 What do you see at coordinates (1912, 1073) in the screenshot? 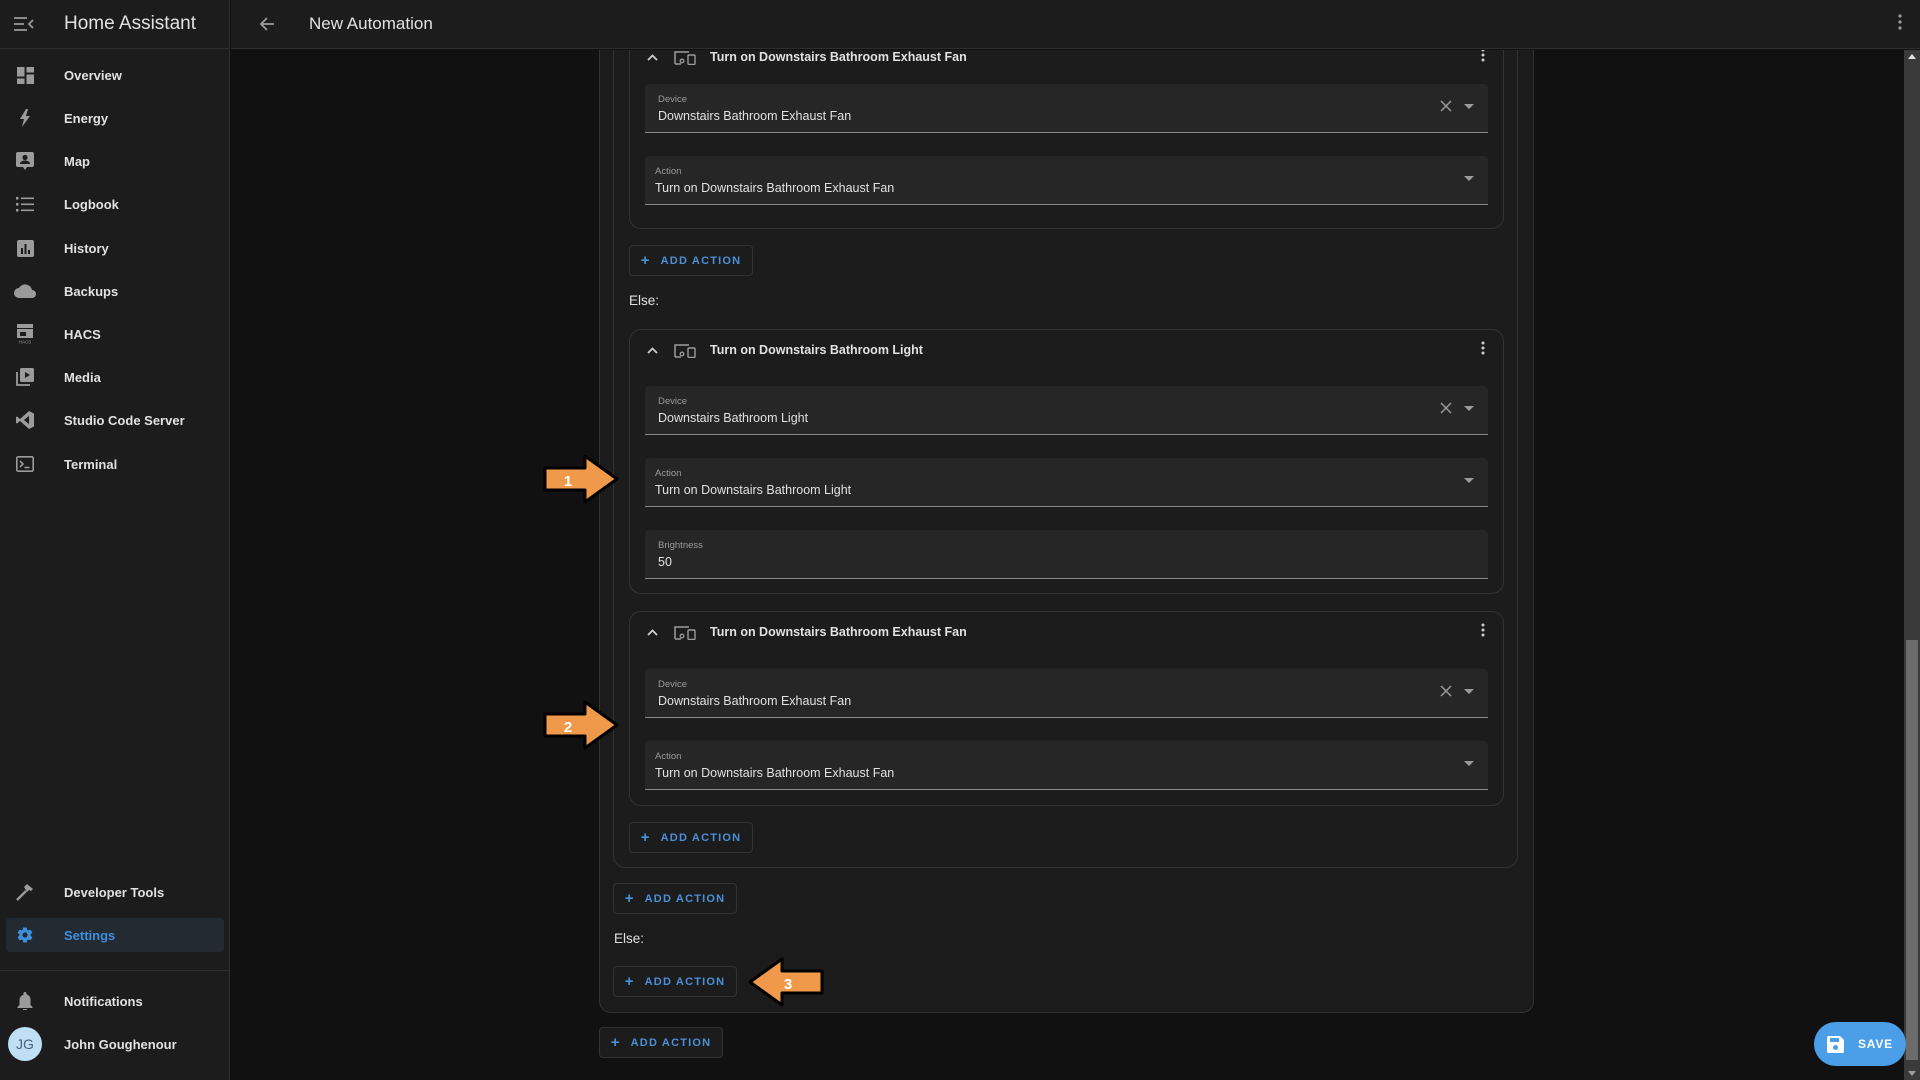
I see `scroll-down-arrow-icon` at bounding box center [1912, 1073].